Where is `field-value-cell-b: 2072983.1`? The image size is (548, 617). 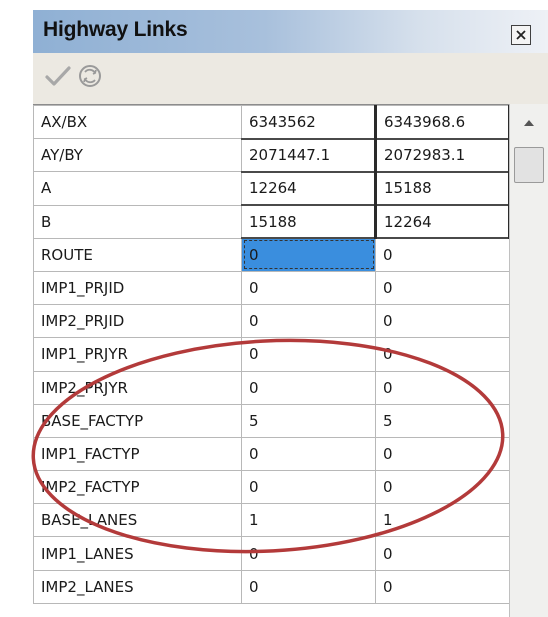
field-value-cell-b: 2072983.1 is located at coordinates (442, 155).